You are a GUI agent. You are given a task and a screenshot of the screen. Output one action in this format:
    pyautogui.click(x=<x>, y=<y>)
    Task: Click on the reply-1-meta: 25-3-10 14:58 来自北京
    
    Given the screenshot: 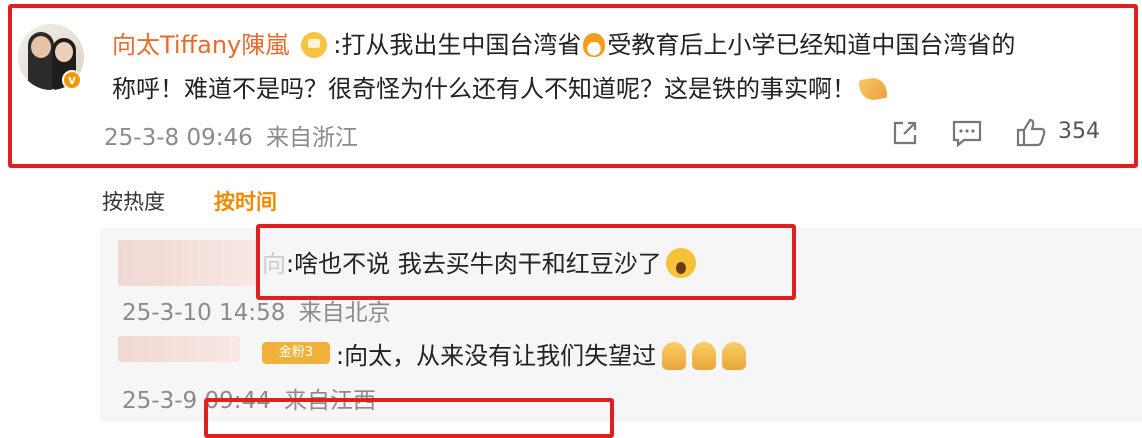 What is the action you would take?
    pyautogui.click(x=256, y=310)
    